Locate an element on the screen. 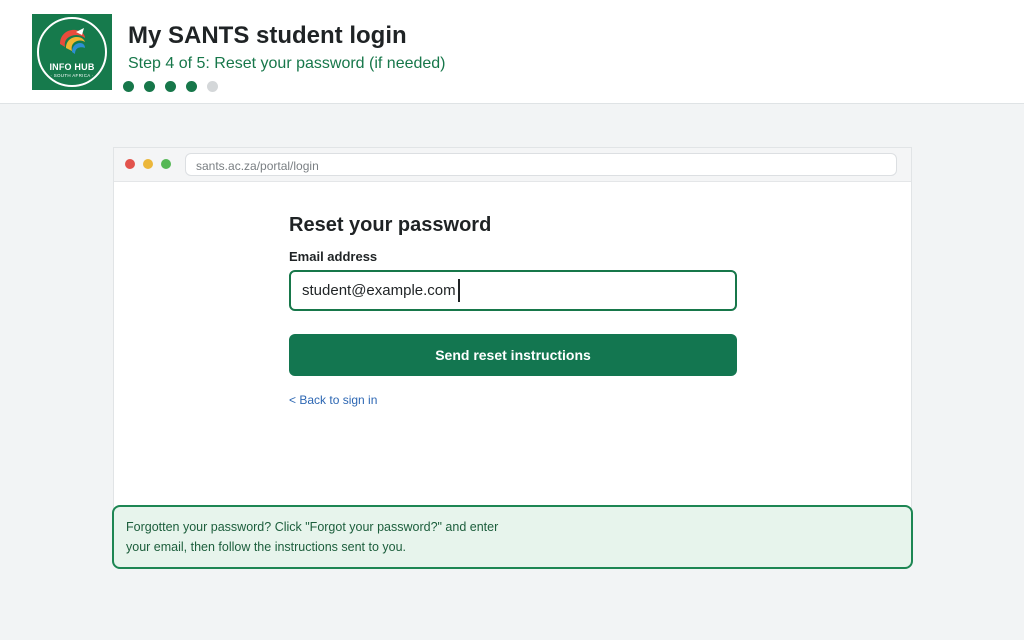 Image resolution: width=1024 pixels, height=640 pixels. text-caret is located at coordinates (458, 290).